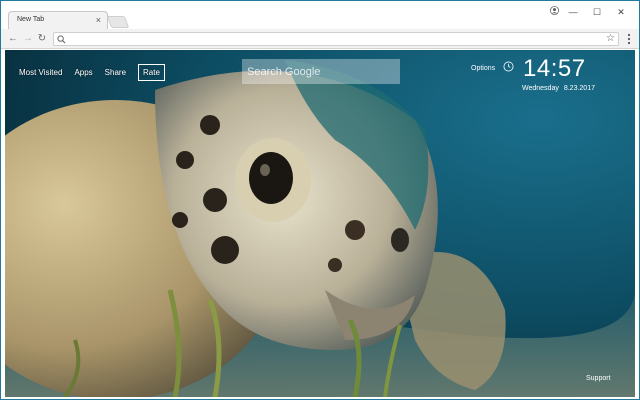 The height and width of the screenshot is (400, 640). Describe the element at coordinates (554, 10) in the screenshot. I see `user-icon` at that location.